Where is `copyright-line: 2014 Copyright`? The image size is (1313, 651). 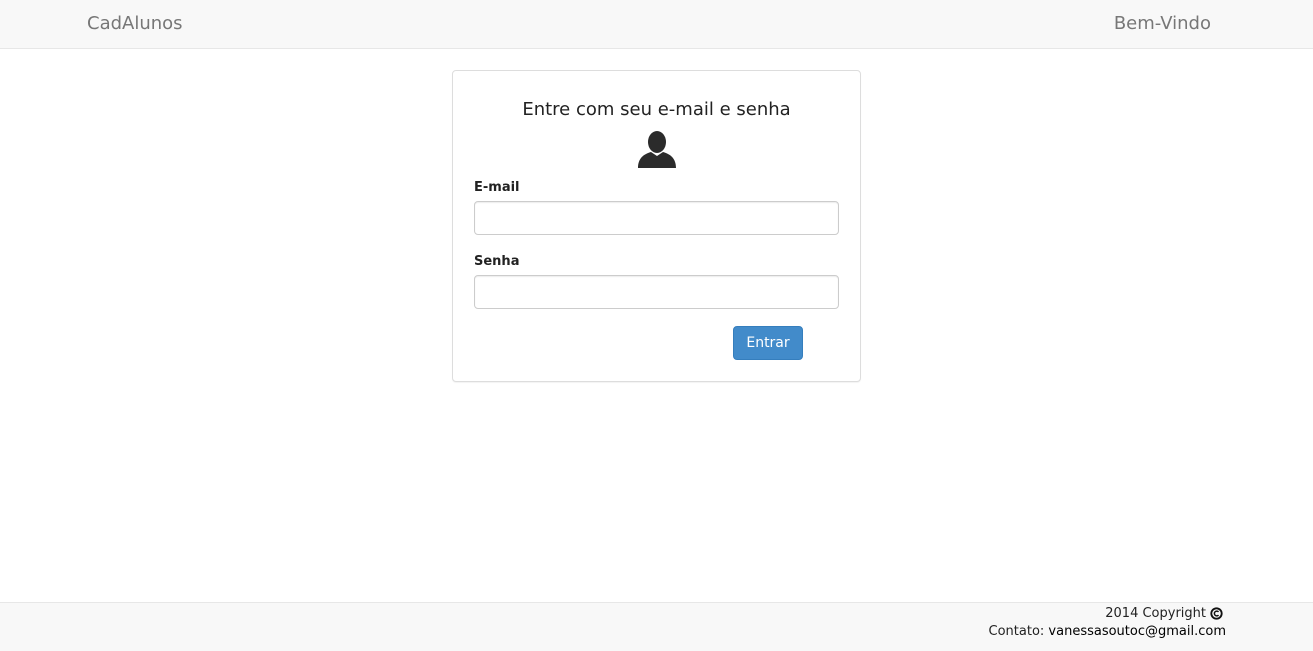
copyright-line: 2014 Copyright is located at coordinates (1164, 613).